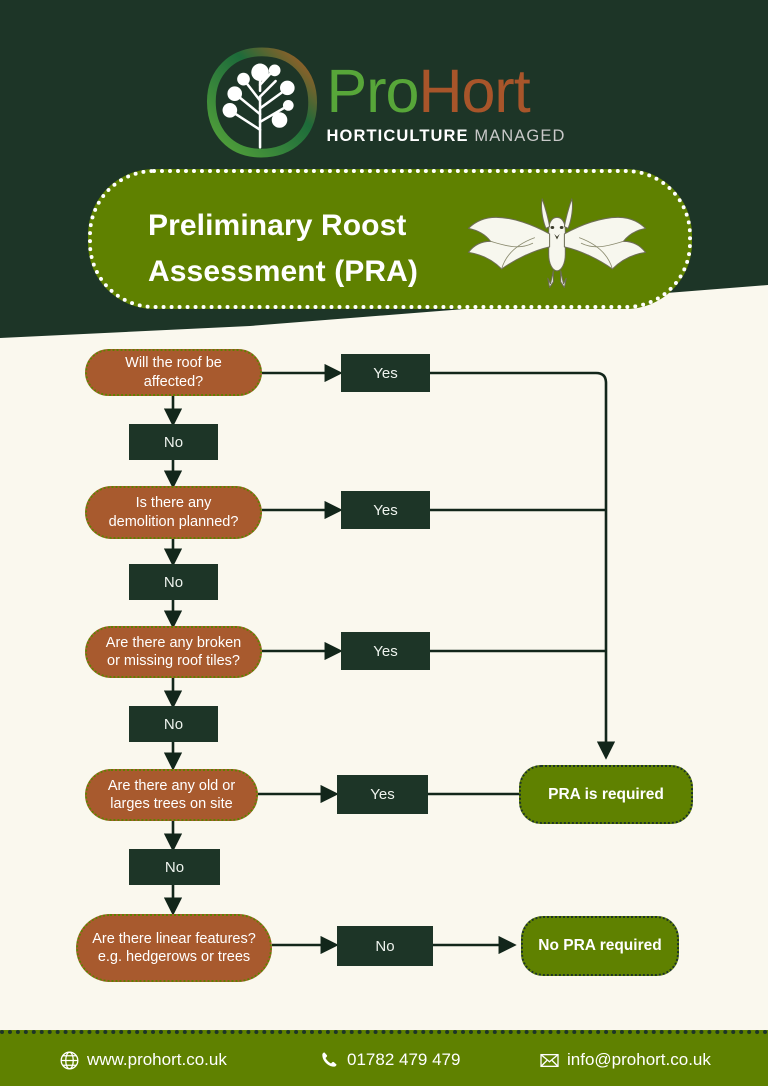 The image size is (768, 1086). I want to click on answer-no-4: No, so click(174, 867).